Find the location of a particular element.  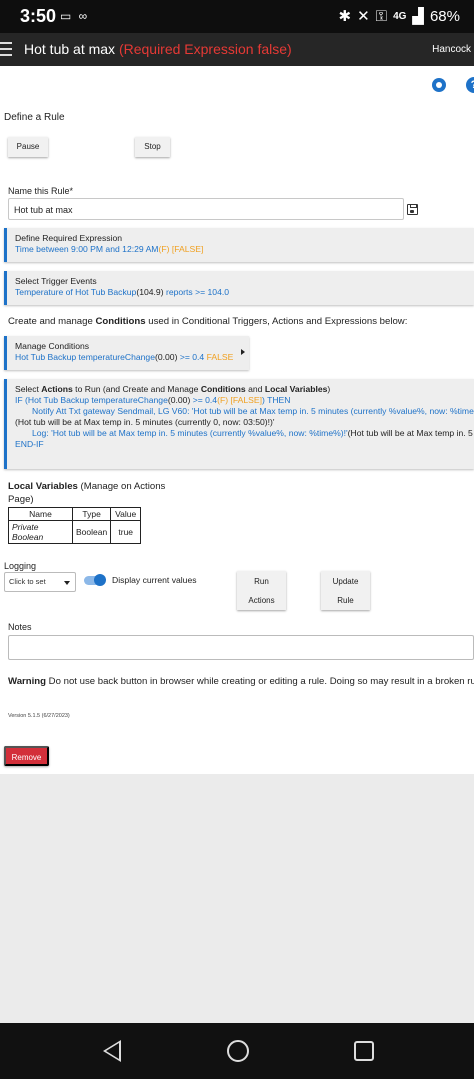

hamburger-menu-icon is located at coordinates (6, 49).